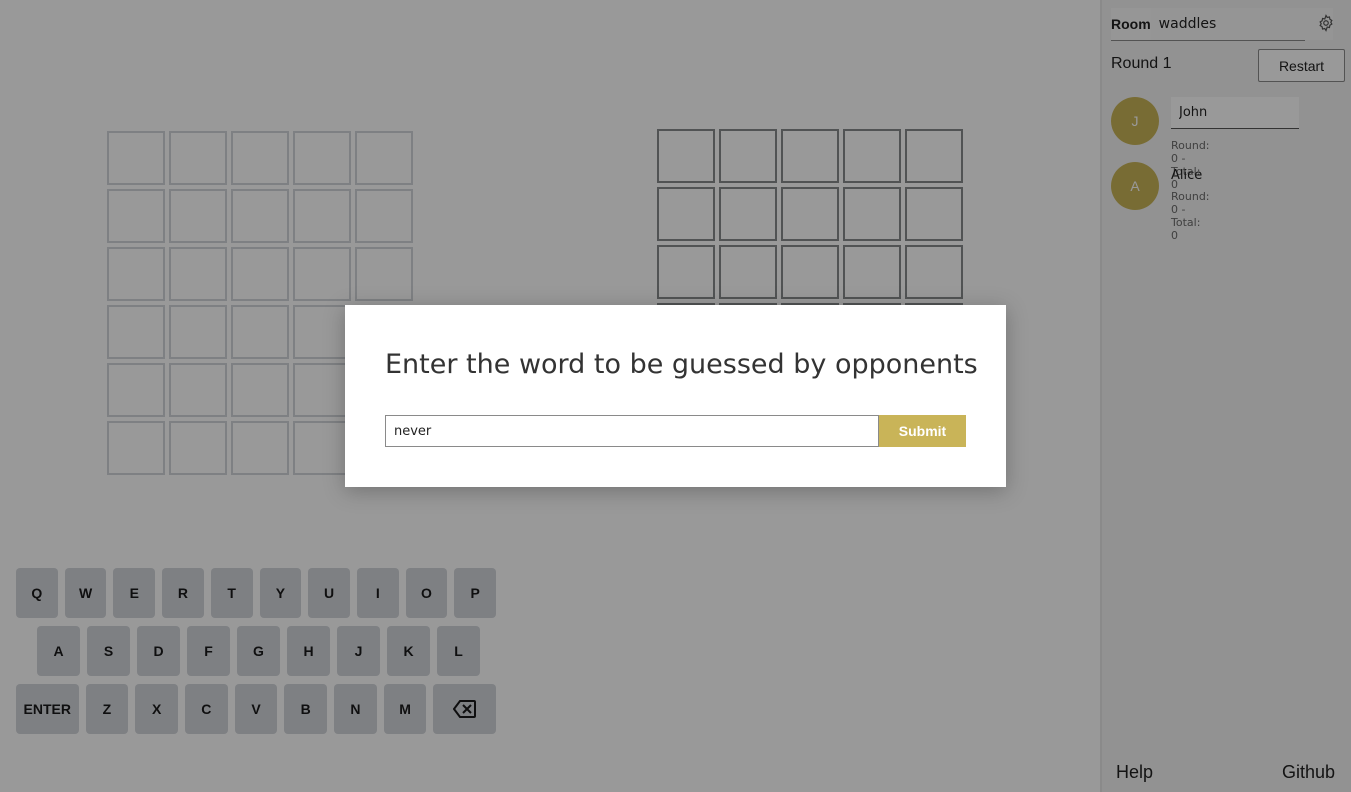 The width and height of the screenshot is (1351, 792). Describe the element at coordinates (922, 431) in the screenshot. I see `submit-button: Submit` at that location.